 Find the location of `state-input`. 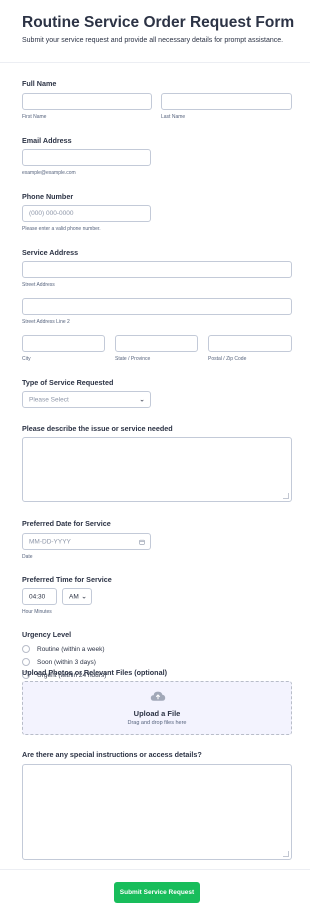

state-input is located at coordinates (156, 343).